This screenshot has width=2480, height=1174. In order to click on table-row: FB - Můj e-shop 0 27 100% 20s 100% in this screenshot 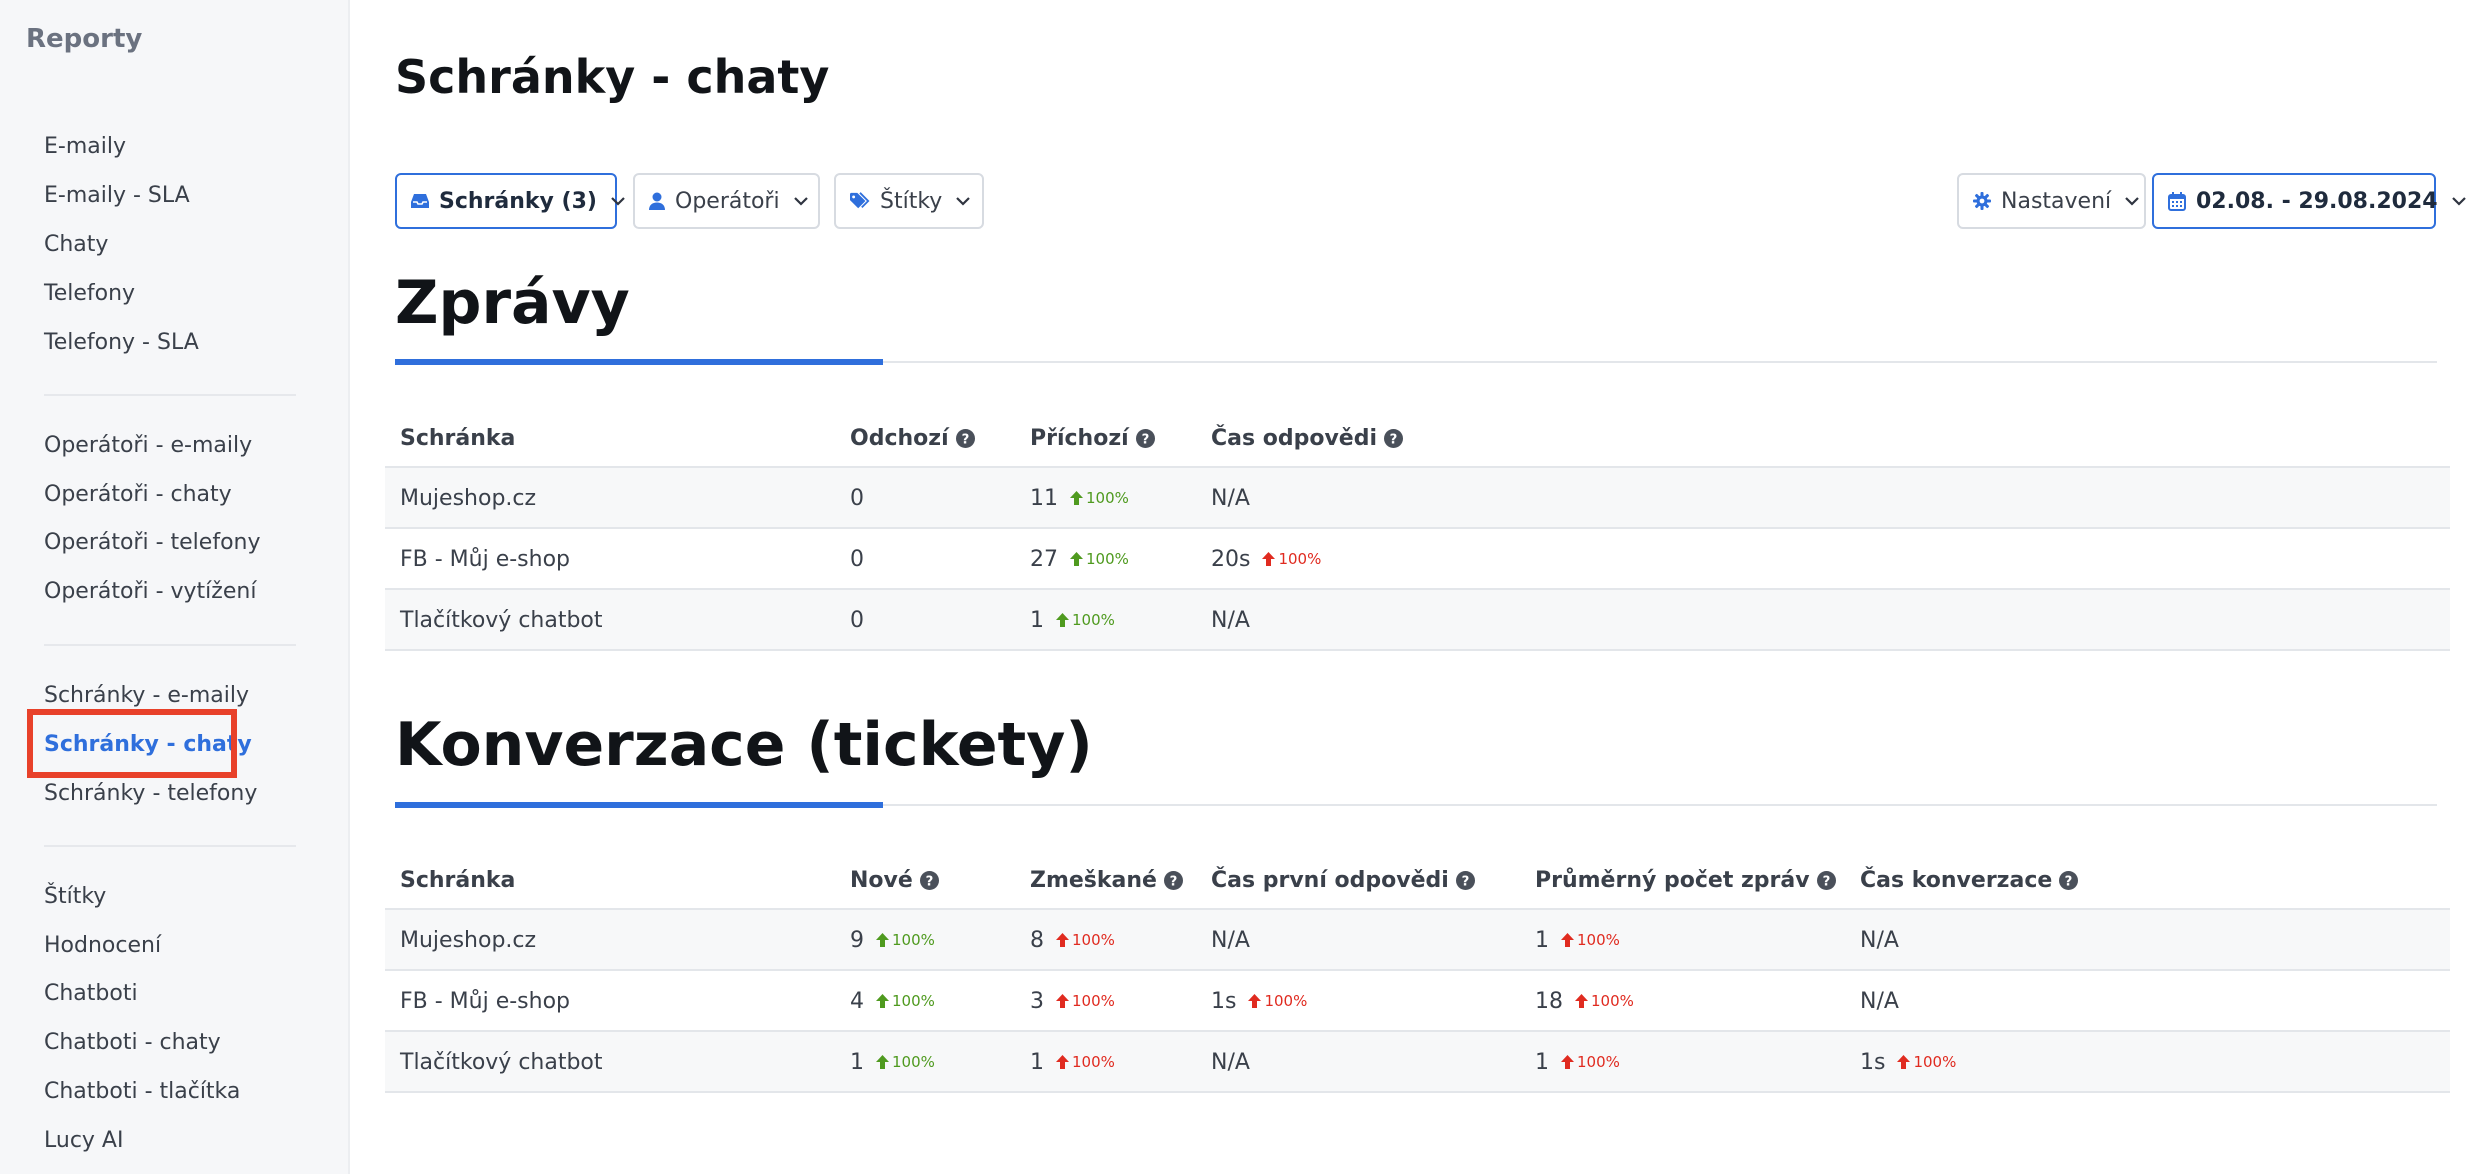, I will do `click(1417, 559)`.